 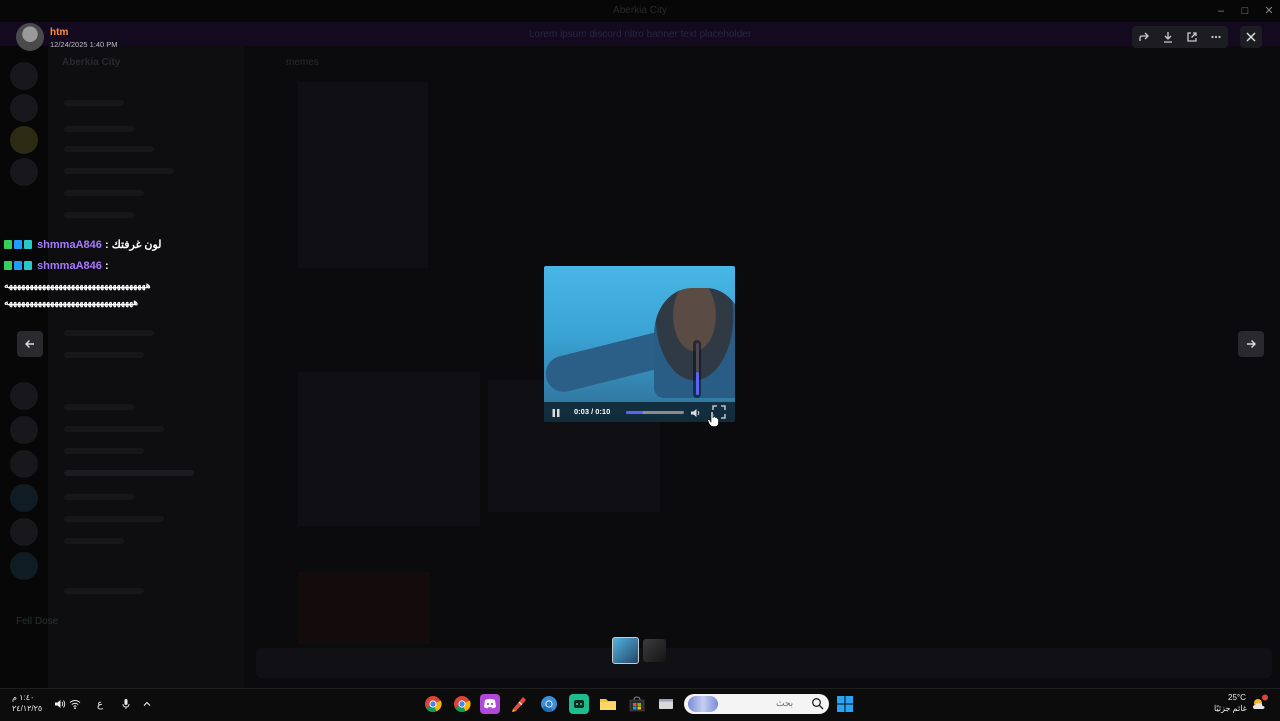 I want to click on pause-icon, so click(x=556, y=413).